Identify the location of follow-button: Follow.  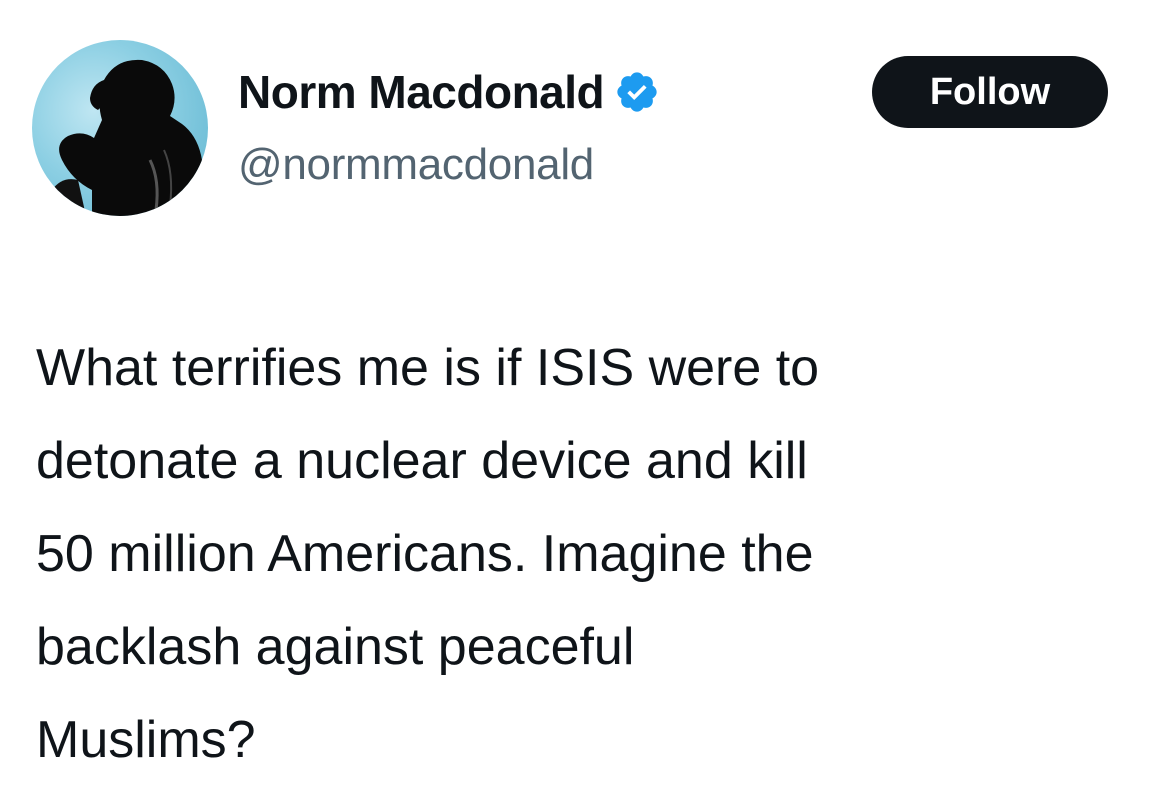
(990, 92).